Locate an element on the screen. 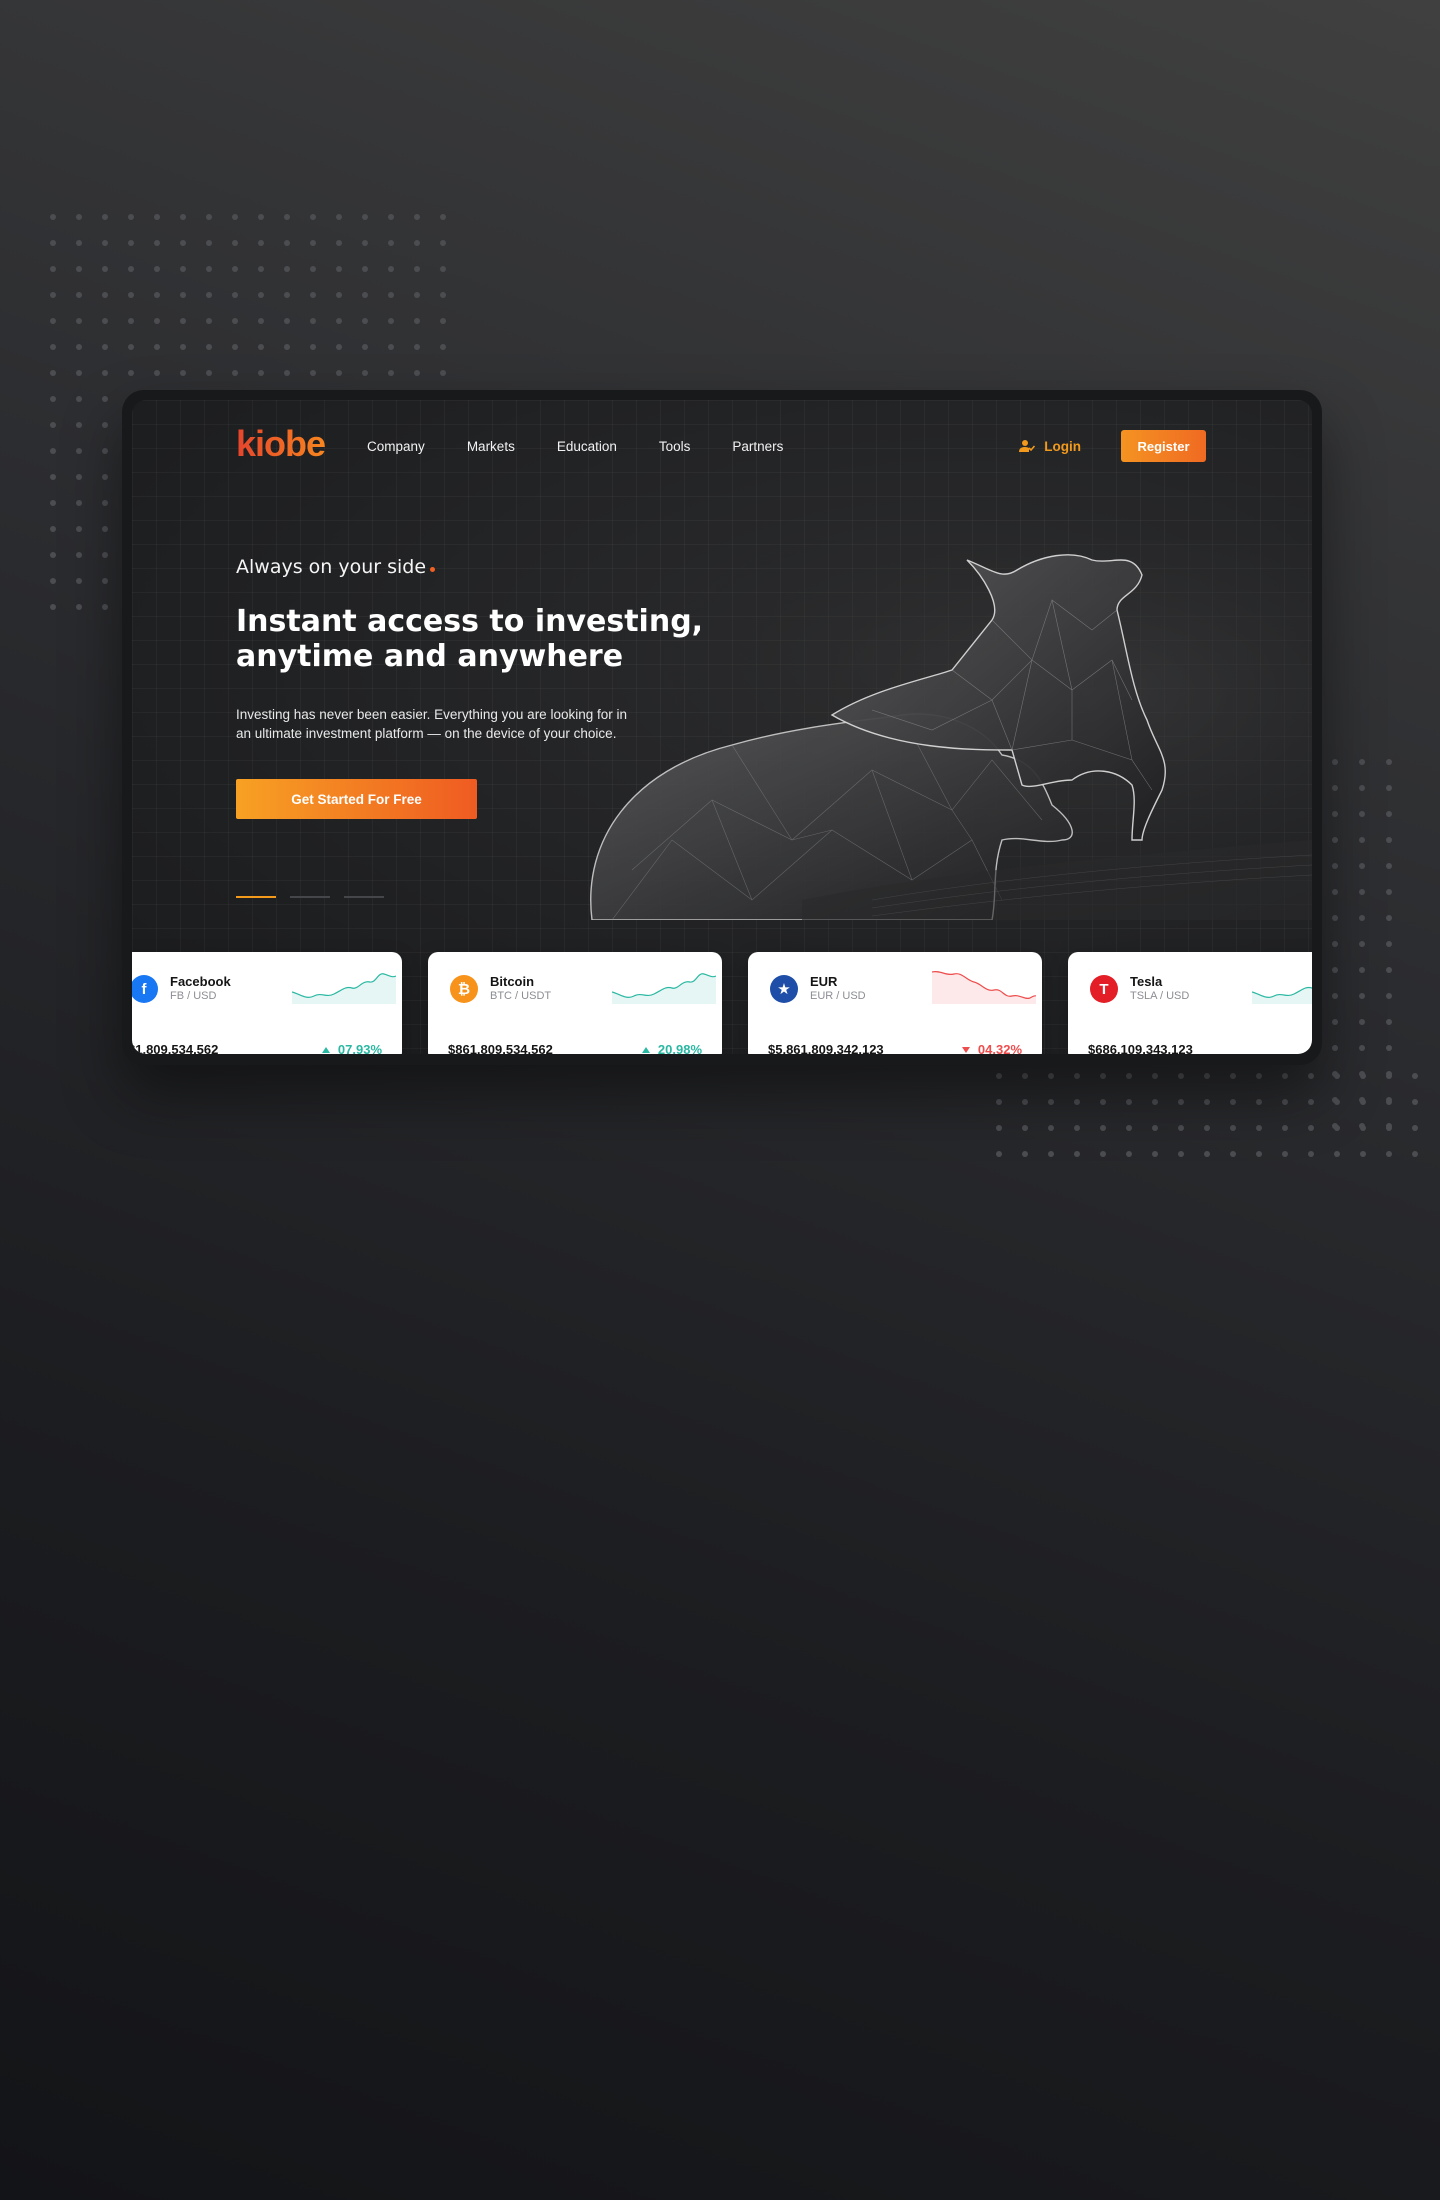 Image resolution: width=1440 pixels, height=2200 pixels. nav-item-partners: Partners is located at coordinates (757, 446).